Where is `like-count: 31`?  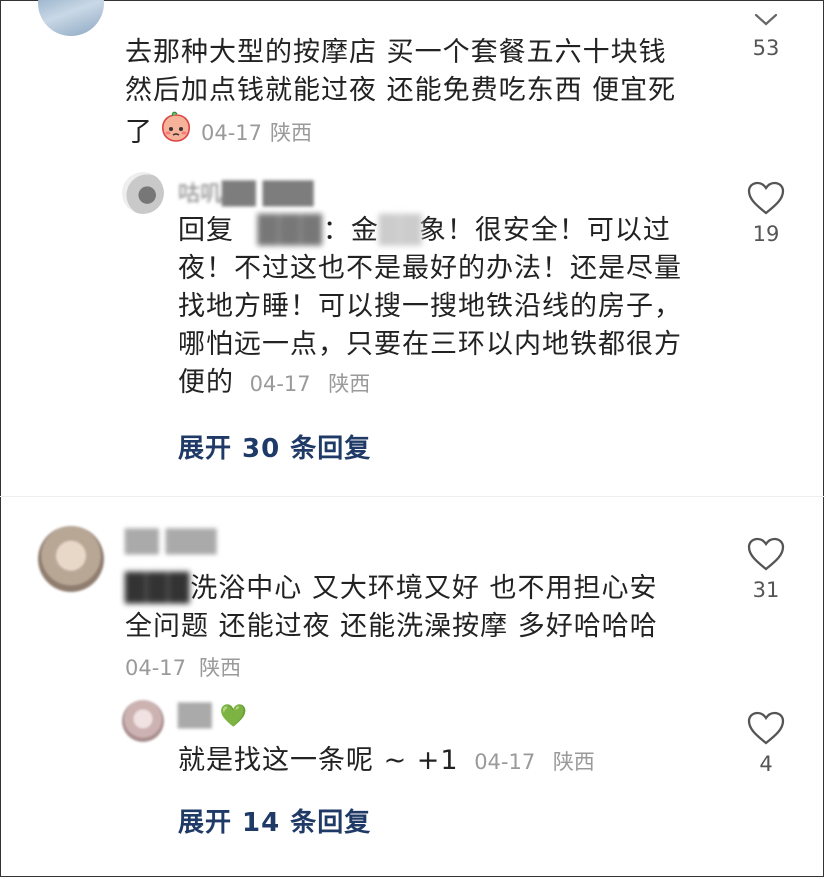
like-count: 31 is located at coordinates (766, 590).